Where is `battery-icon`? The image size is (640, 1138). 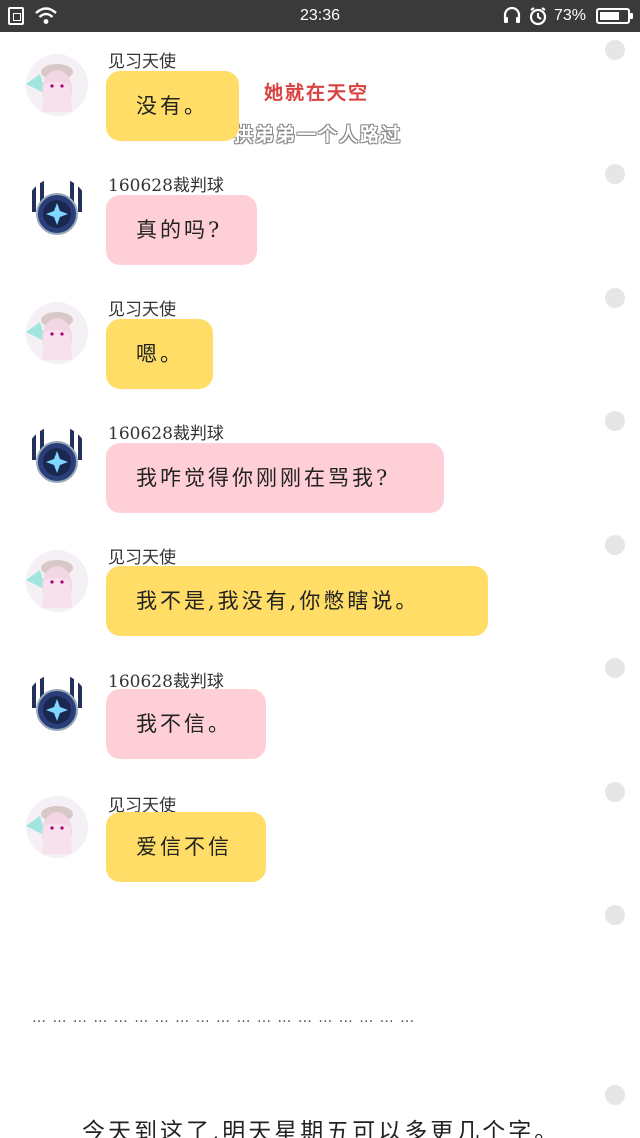
battery-icon is located at coordinates (614, 16).